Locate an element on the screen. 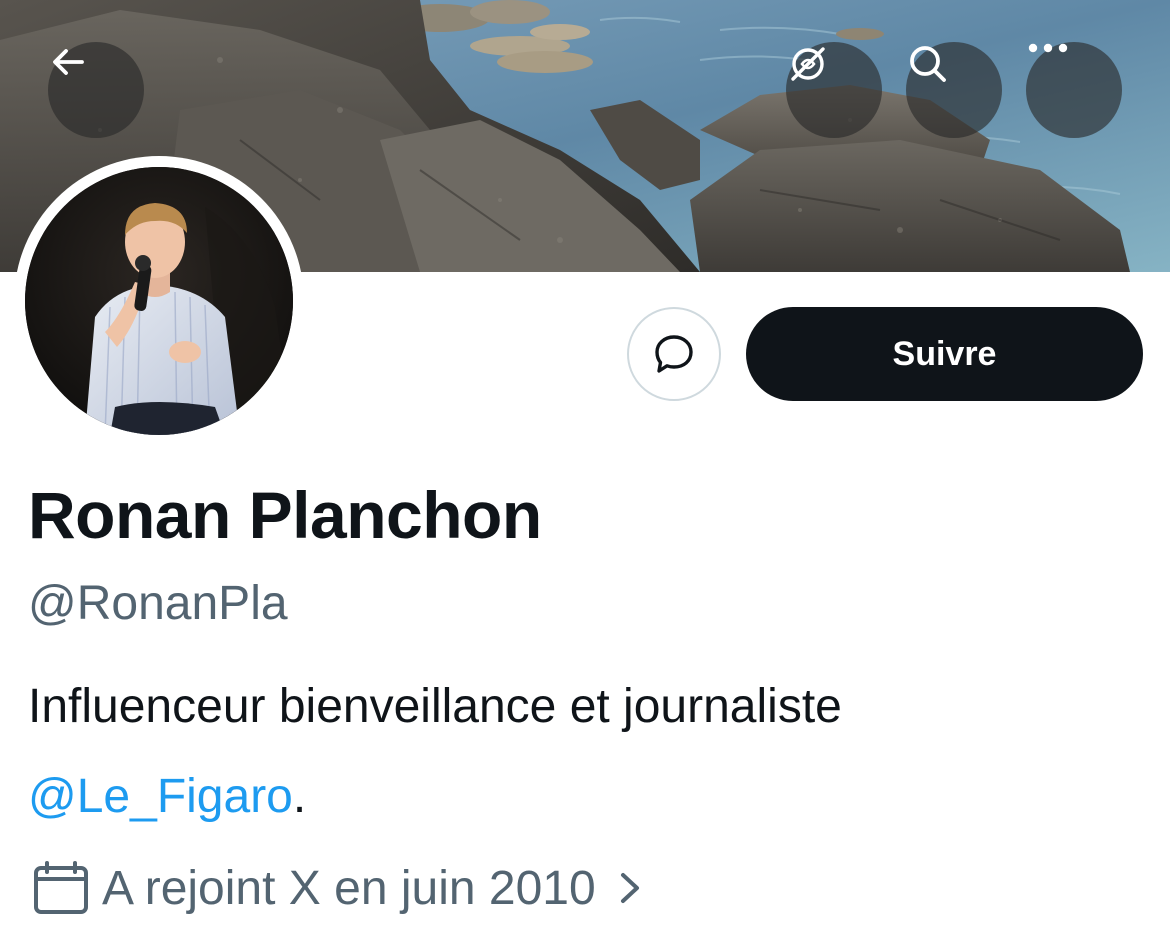 This screenshot has height=930, width=1170. translate-toggle-button is located at coordinates (834, 90).